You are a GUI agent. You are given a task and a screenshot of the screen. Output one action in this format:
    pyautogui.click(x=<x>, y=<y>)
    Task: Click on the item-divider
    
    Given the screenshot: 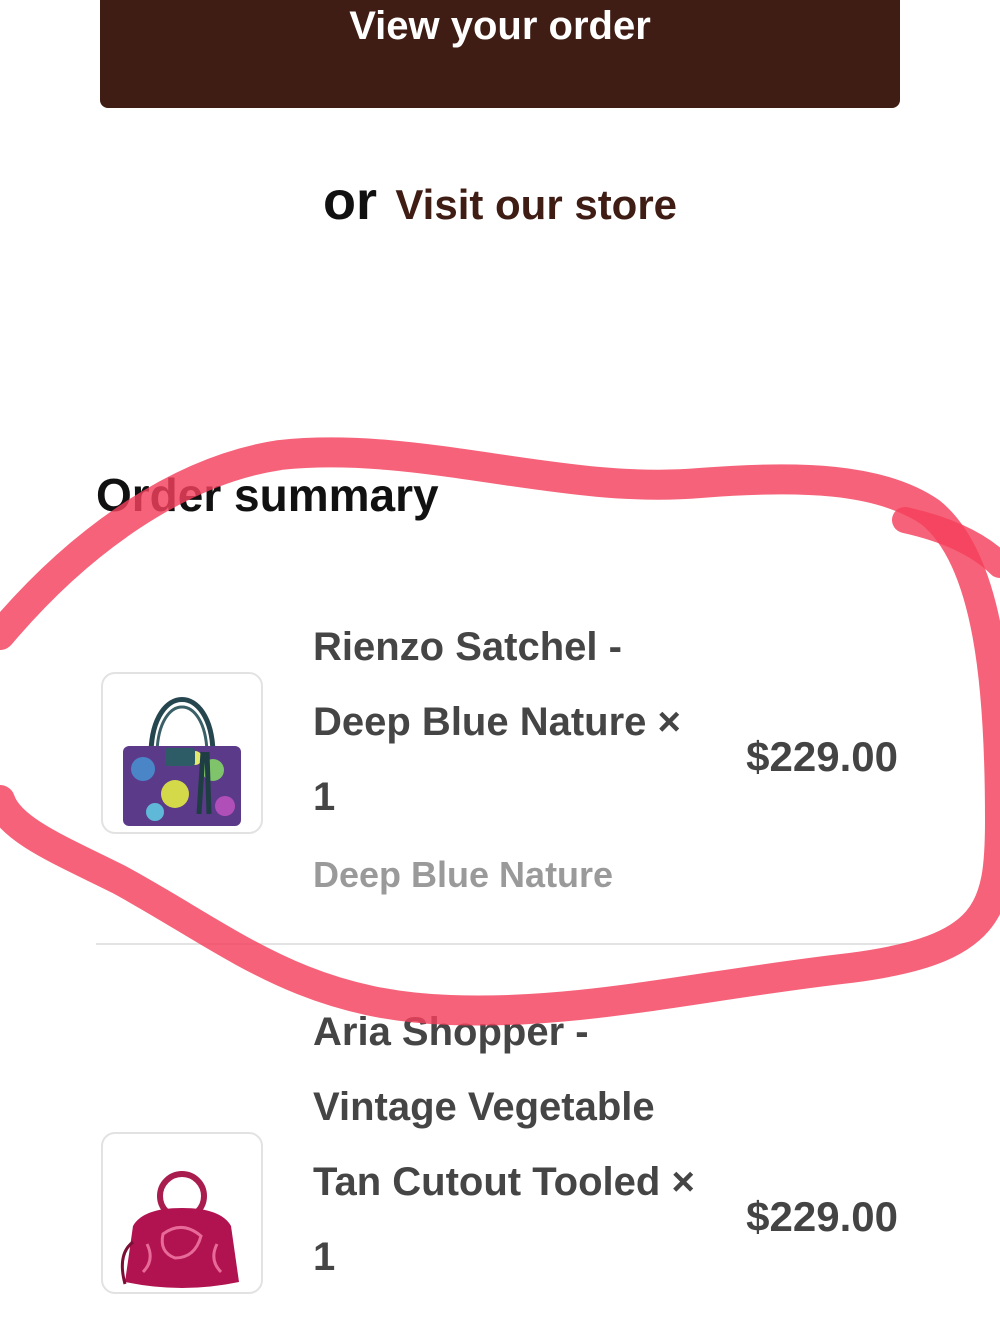 What is the action you would take?
    pyautogui.click(x=501, y=944)
    